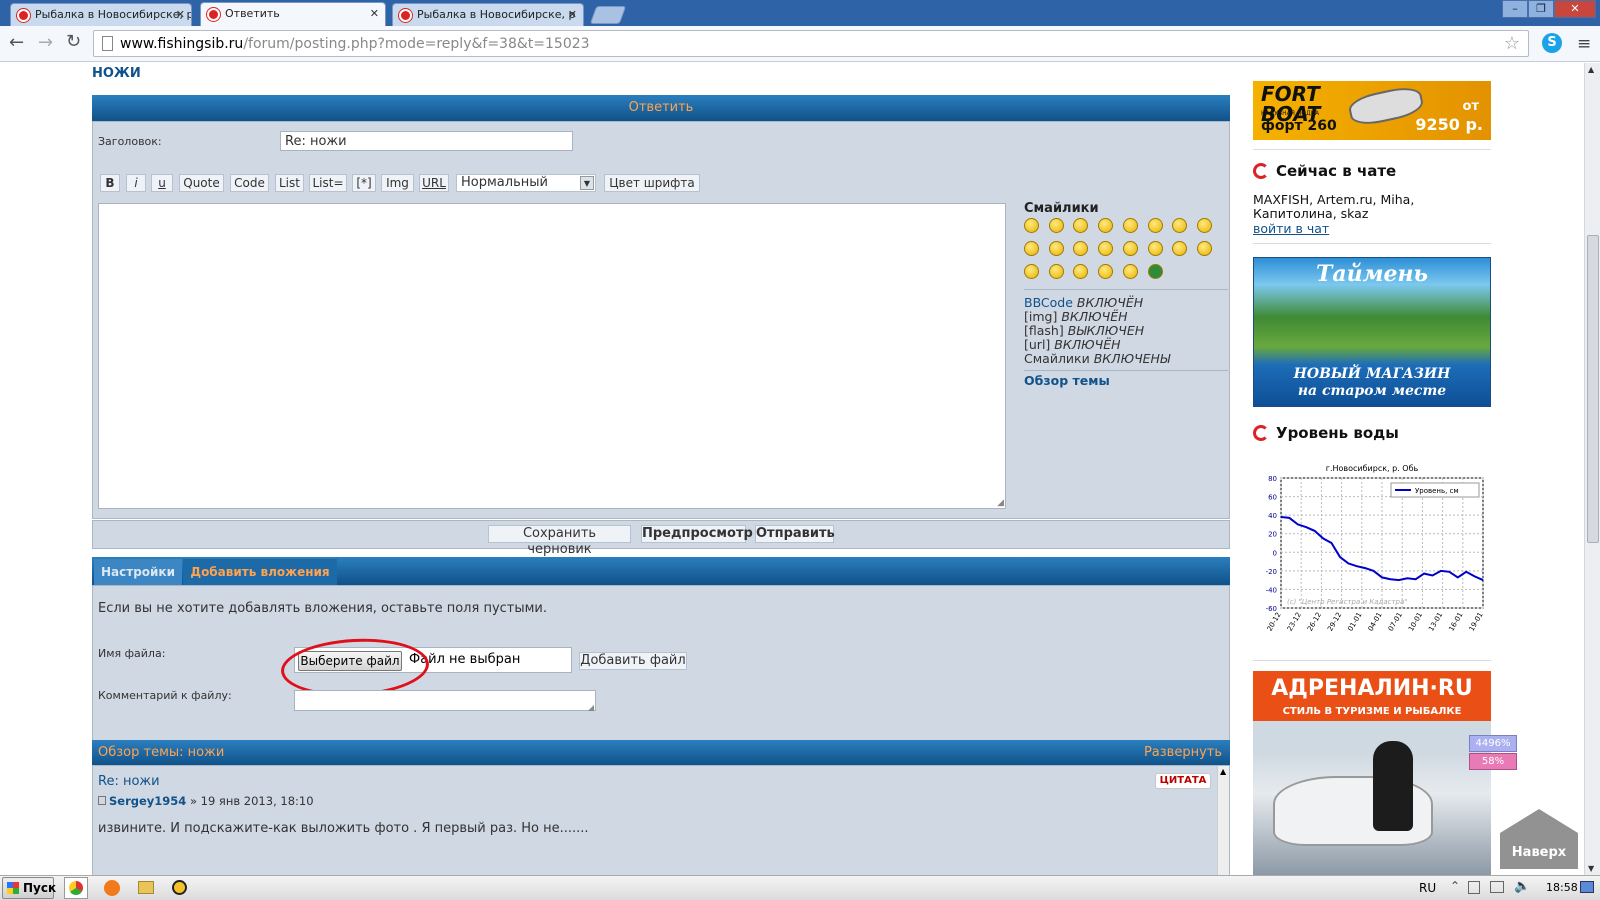 Image resolution: width=1600 pixels, height=900 pixels. What do you see at coordinates (1497, 887) in the screenshot?
I see `display-icon` at bounding box center [1497, 887].